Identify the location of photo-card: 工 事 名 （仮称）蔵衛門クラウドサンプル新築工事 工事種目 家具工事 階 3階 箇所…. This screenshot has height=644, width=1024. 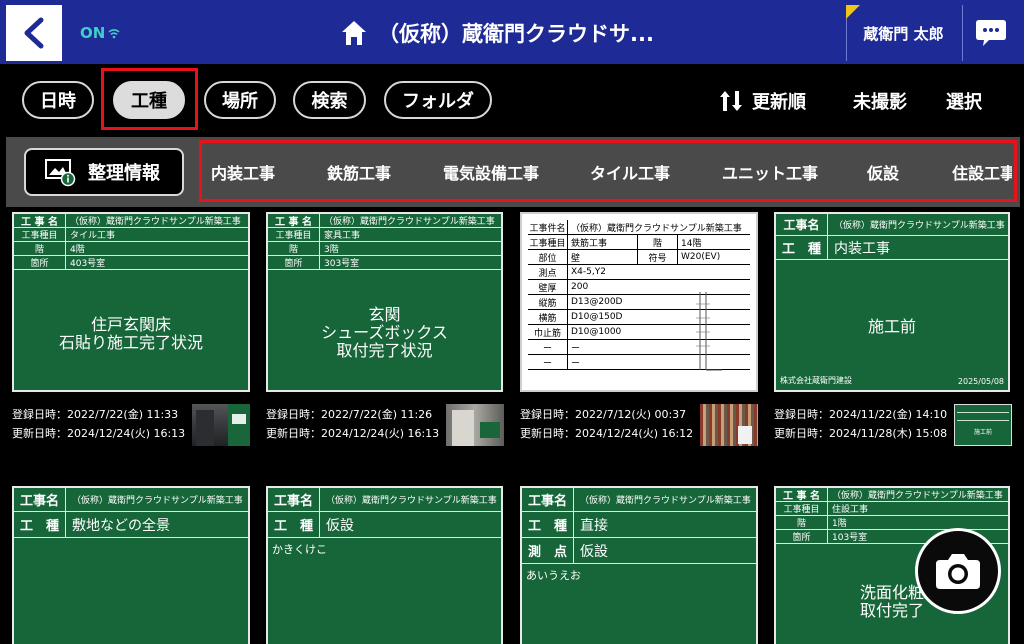
(384, 302).